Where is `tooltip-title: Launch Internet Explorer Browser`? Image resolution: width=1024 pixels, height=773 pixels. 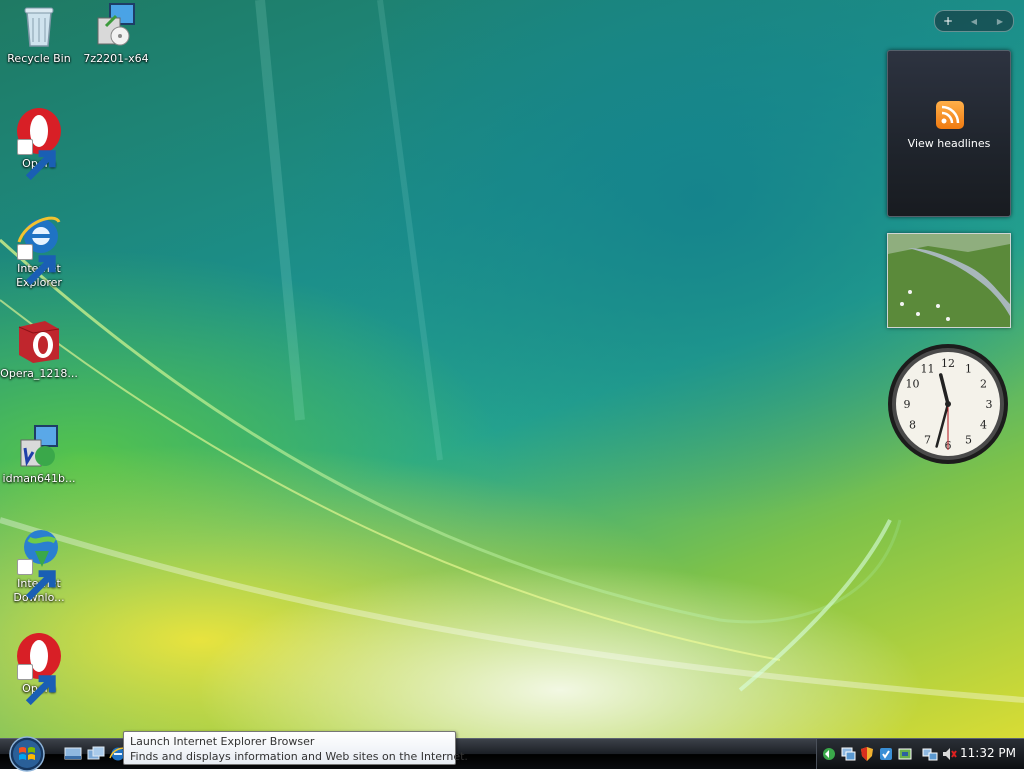 tooltip-title: Launch Internet Explorer Browser is located at coordinates (222, 741).